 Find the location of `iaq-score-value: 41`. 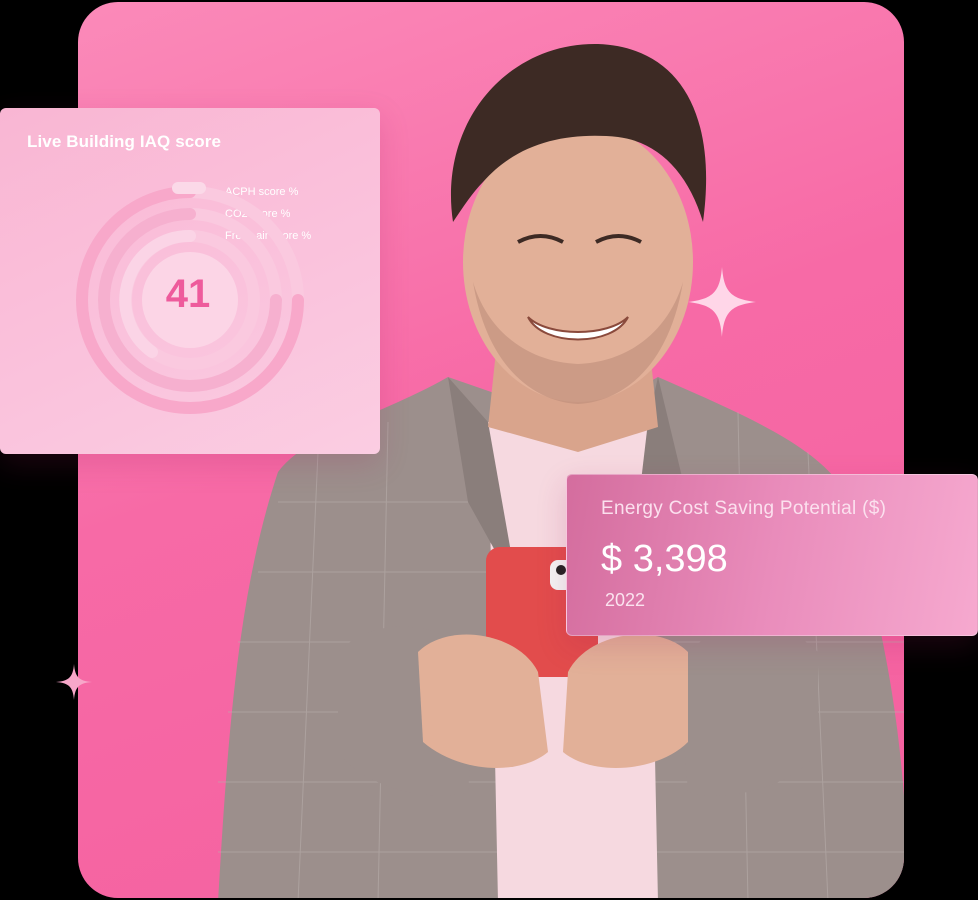

iaq-score-value: 41 is located at coordinates (188, 294).